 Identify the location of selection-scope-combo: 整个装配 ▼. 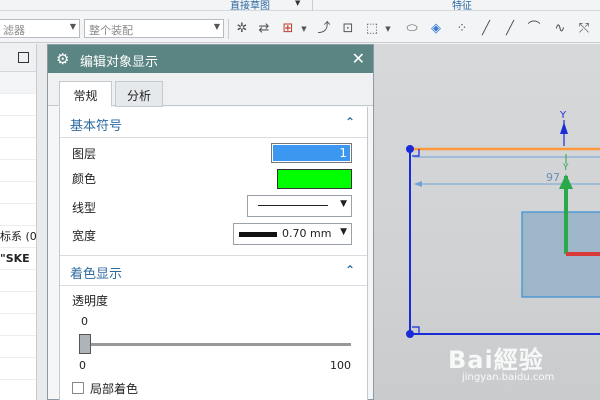
(154, 28).